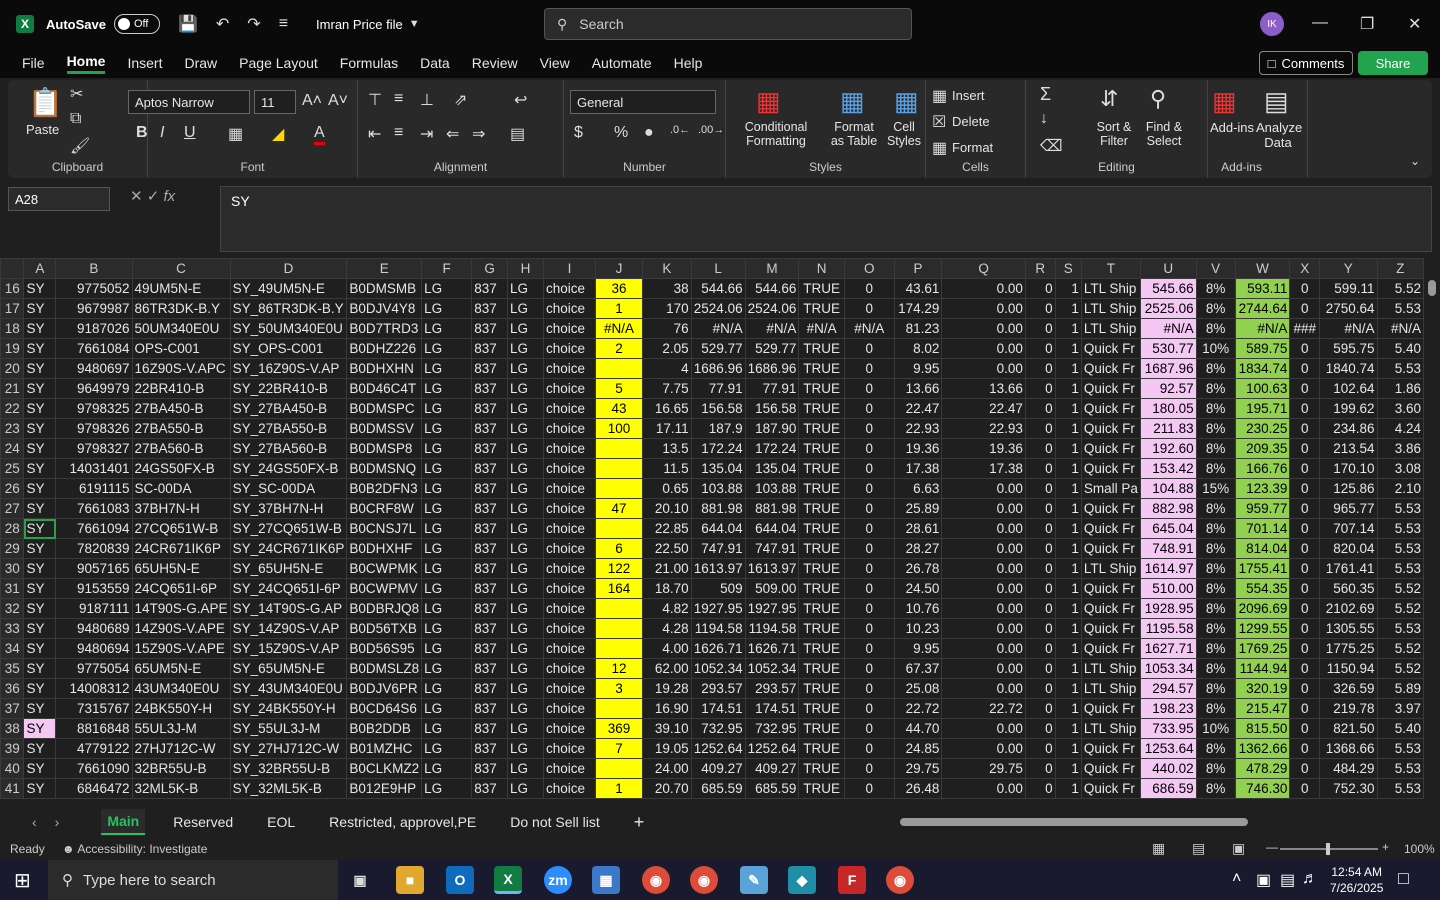  Describe the element at coordinates (181, 648) in the screenshot. I see `cell: 15Z90S-V.APE` at that location.